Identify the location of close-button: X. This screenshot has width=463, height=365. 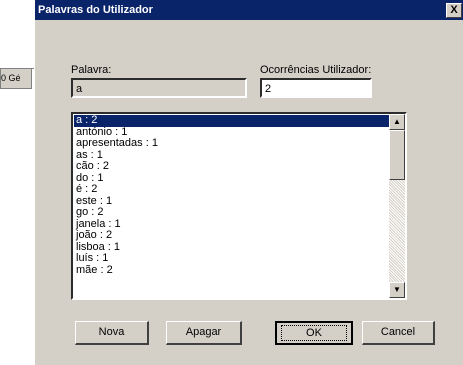
(454, 10).